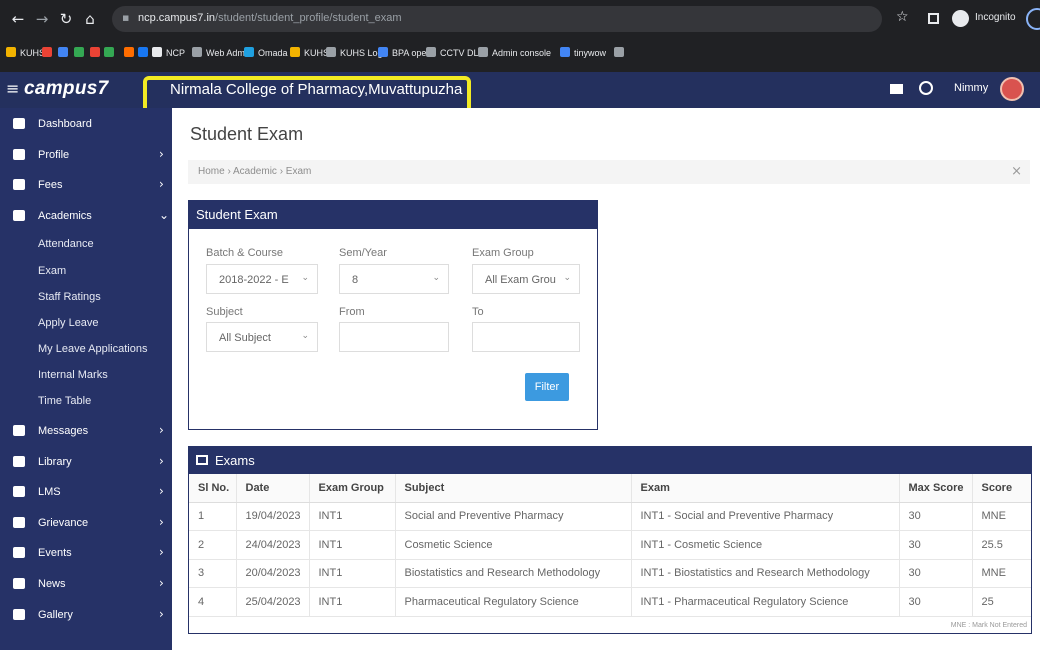 The height and width of the screenshot is (650, 1040). Describe the element at coordinates (86, 523) in the screenshot. I see `sidebar-item-grievance: Grievance ›` at that location.